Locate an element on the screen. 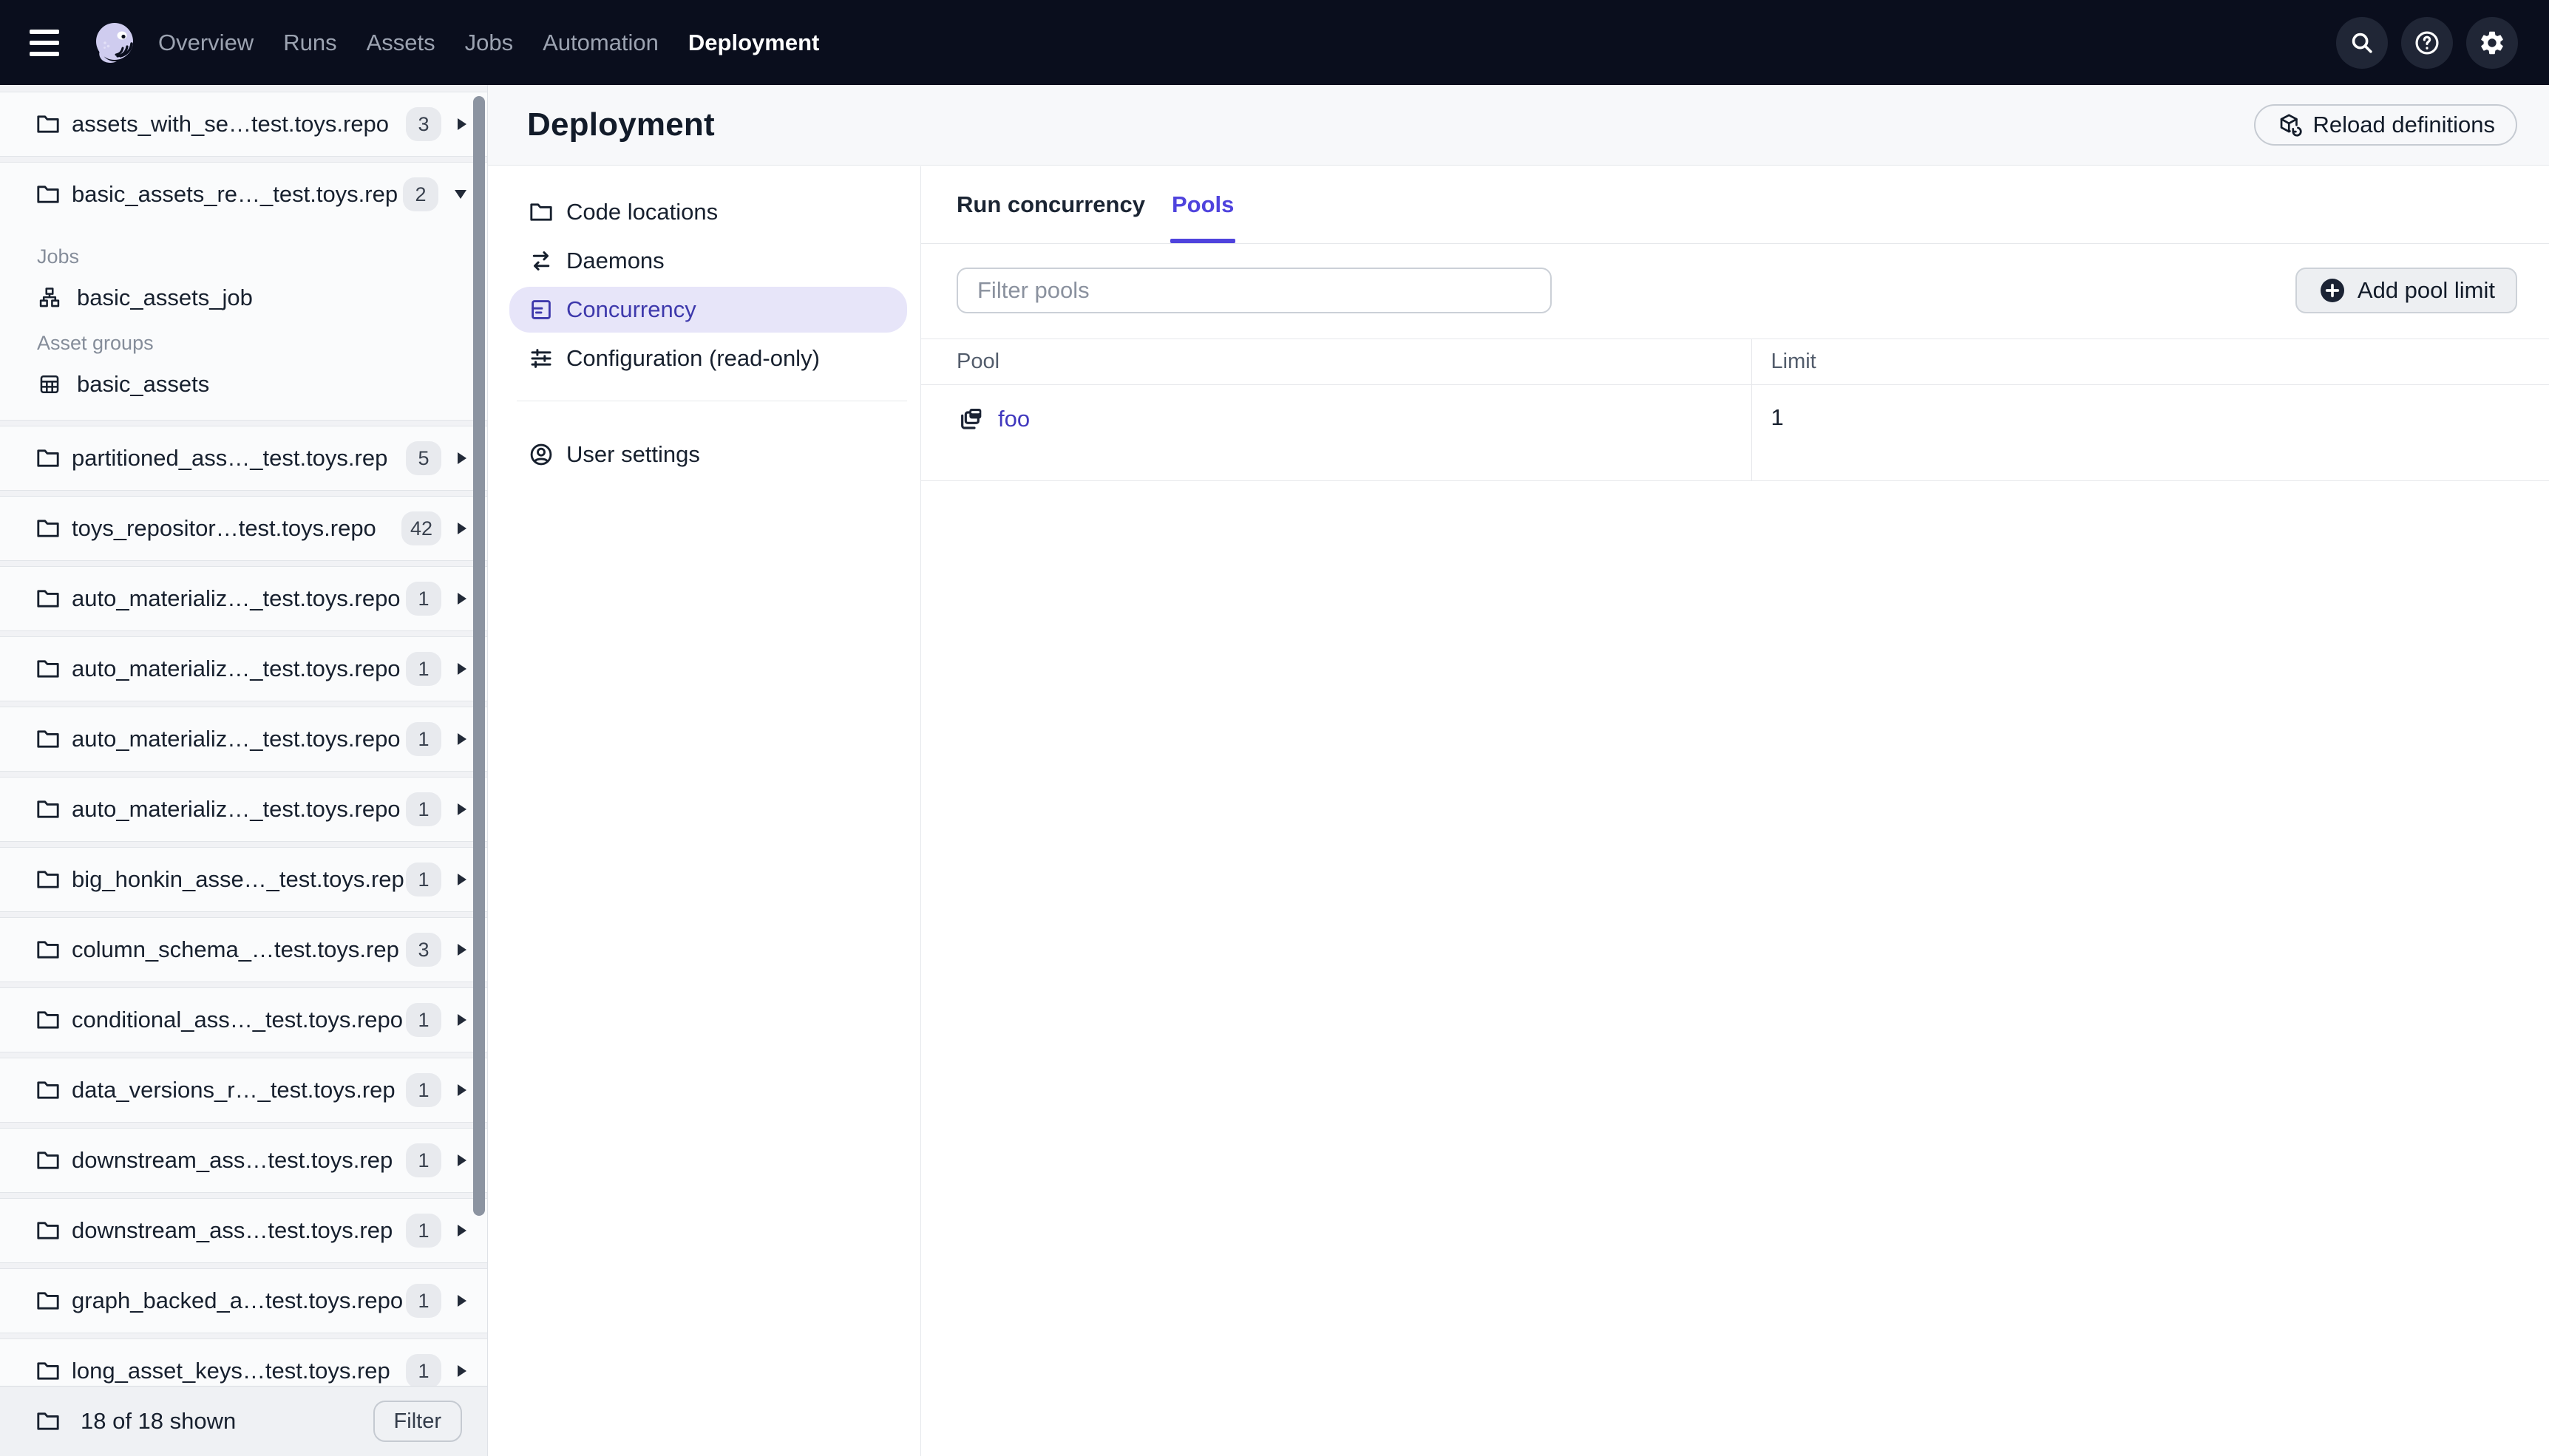  jobs-section-label: Jobs is located at coordinates (59, 256).